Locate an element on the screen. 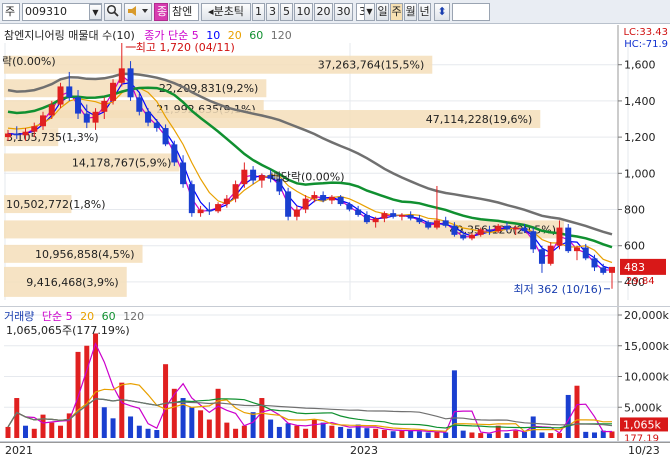 The image size is (670, 460). dividend-mid-label: 배당락(0.00%) is located at coordinates (308, 177).